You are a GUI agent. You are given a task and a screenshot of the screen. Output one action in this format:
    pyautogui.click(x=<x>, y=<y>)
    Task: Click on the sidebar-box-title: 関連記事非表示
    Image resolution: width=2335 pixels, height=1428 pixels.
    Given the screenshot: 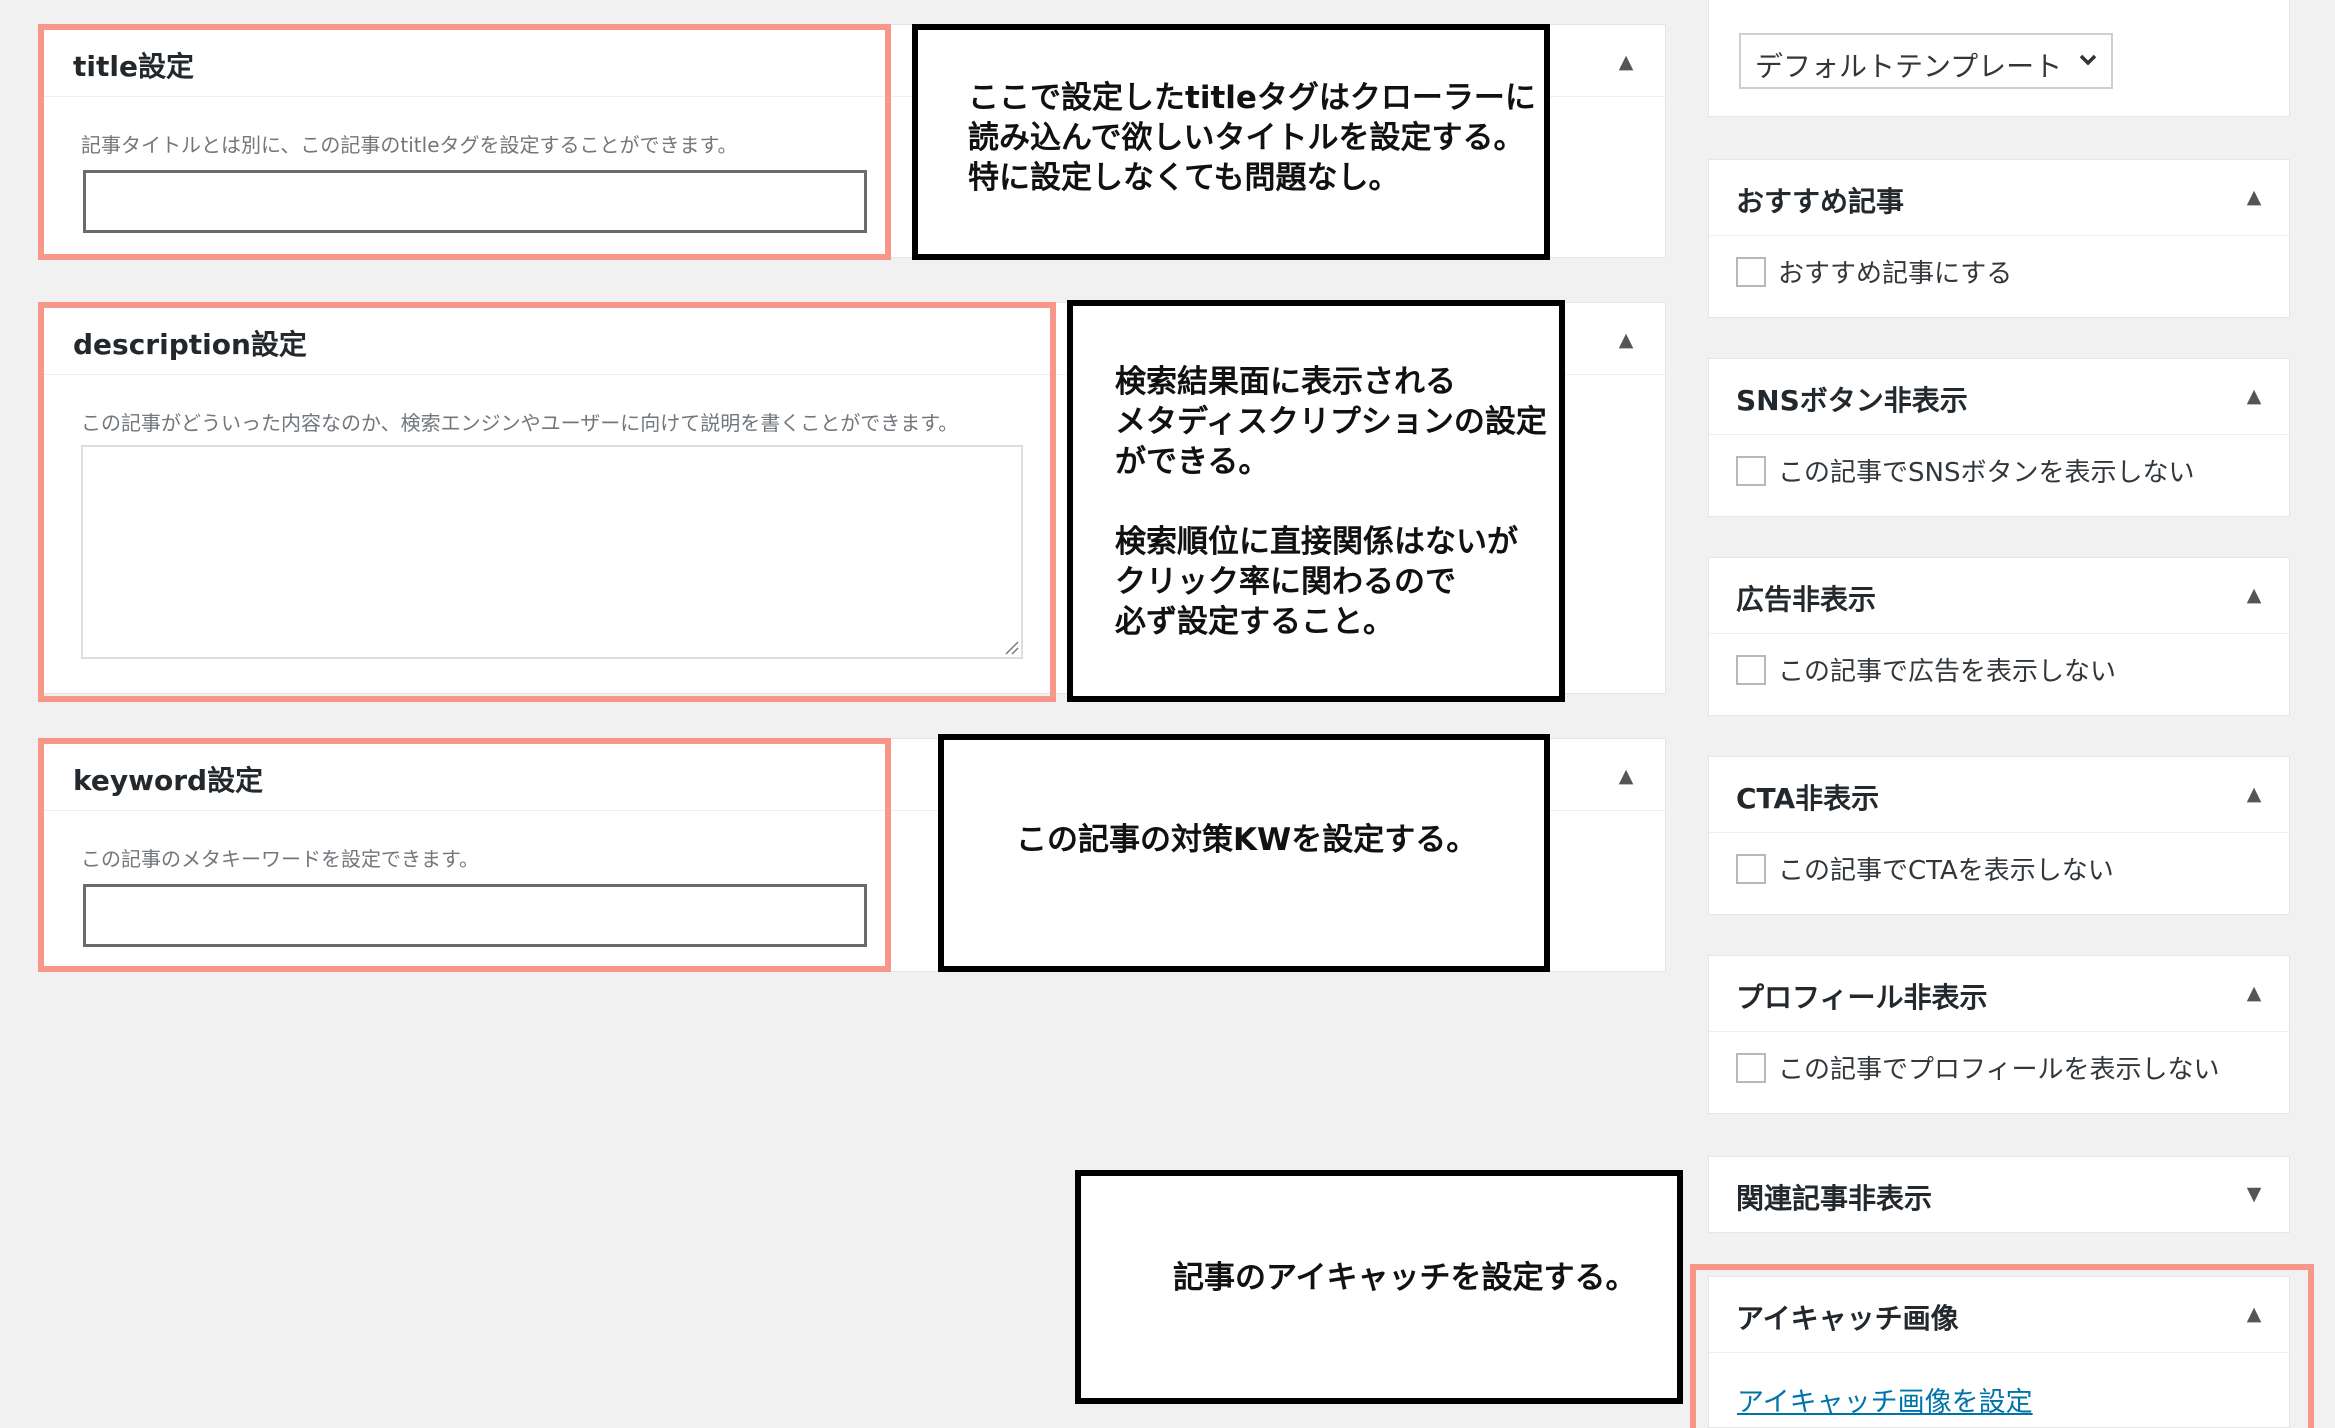 What is the action you would take?
    pyautogui.click(x=1834, y=1198)
    